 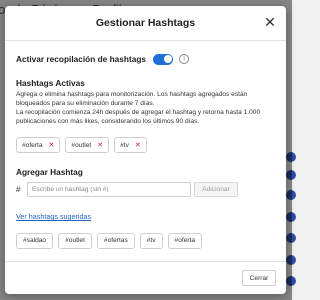 I want to click on active-hashtags-title: Hashtags Activas, so click(x=50, y=83).